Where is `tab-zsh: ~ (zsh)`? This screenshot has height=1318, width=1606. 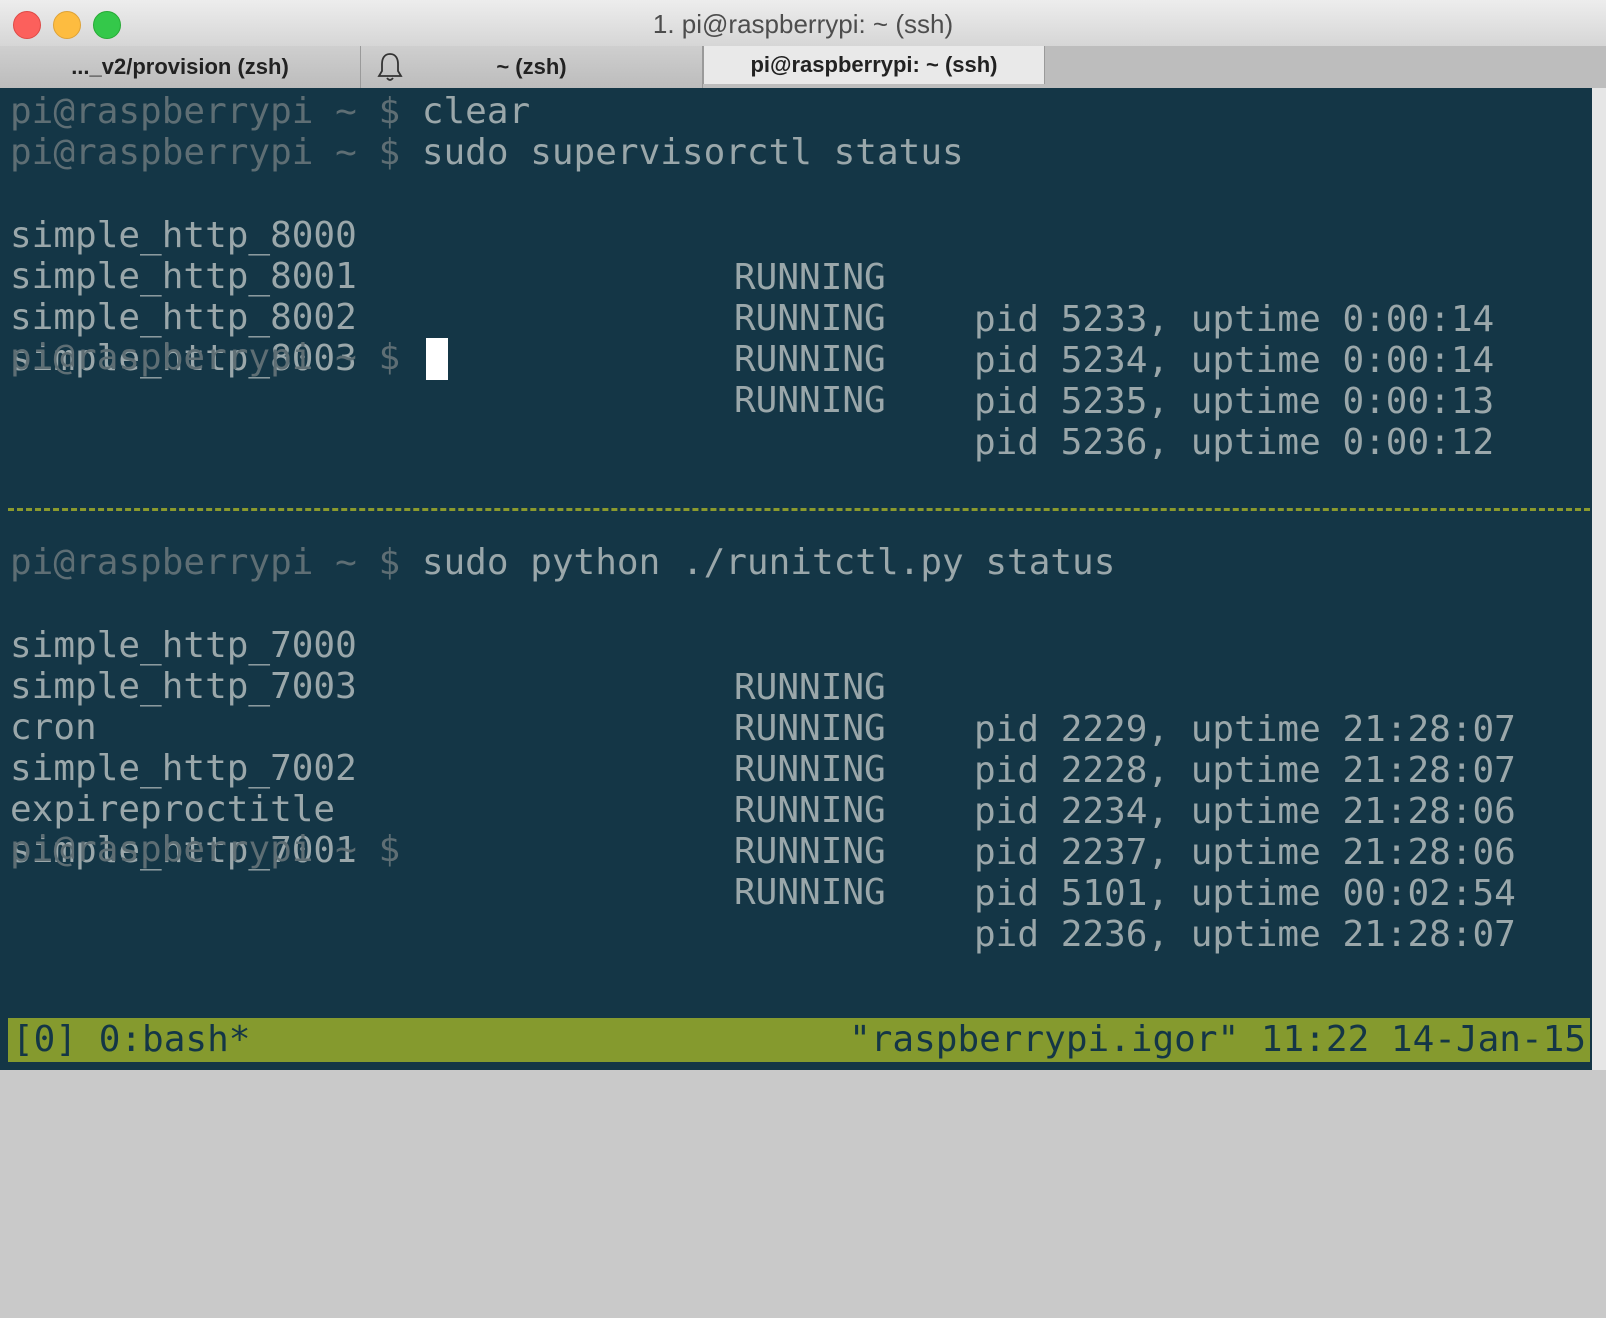 tab-zsh: ~ (zsh) is located at coordinates (532, 67).